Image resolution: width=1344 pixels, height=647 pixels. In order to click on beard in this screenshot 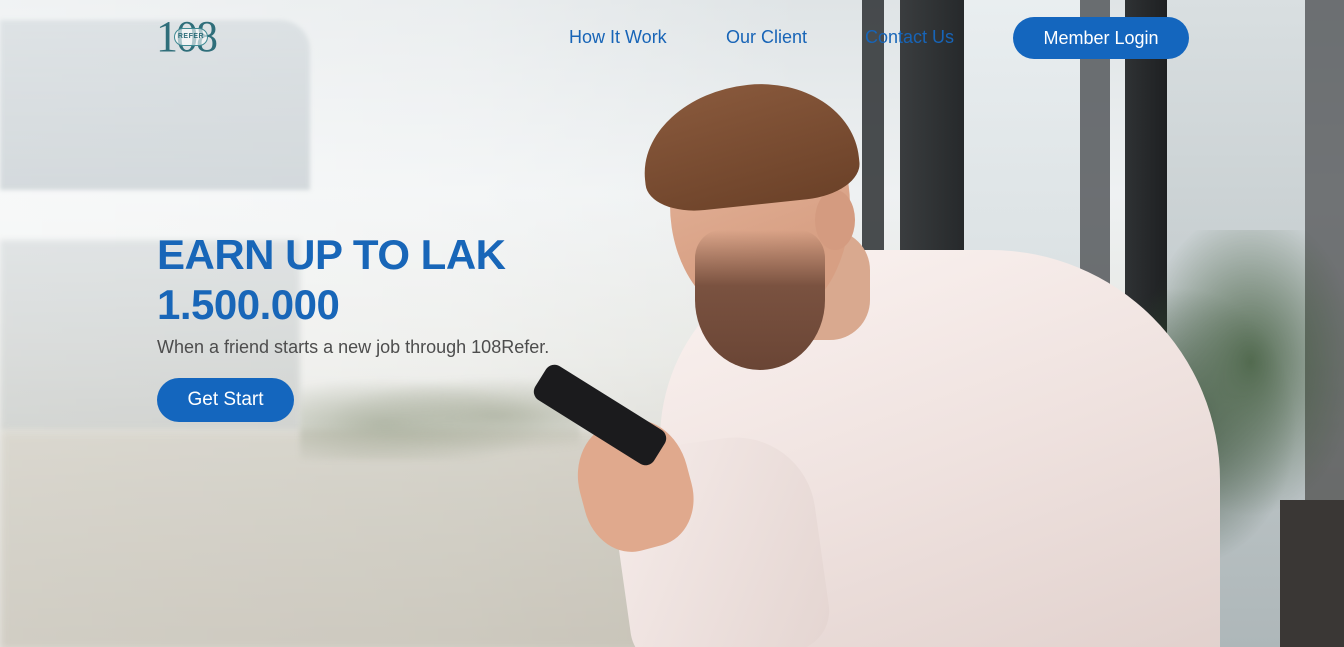, I will do `click(760, 300)`.